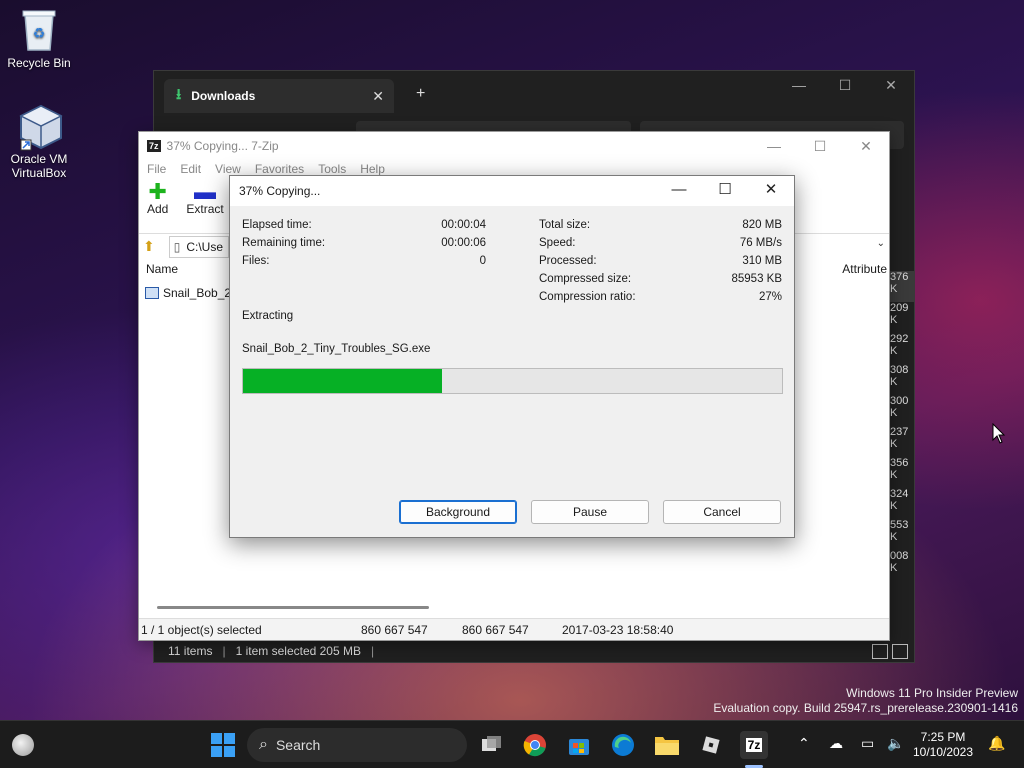 This screenshot has width=1024, height=768. Describe the element at coordinates (880, 651) in the screenshot. I see `details-view-button` at that location.